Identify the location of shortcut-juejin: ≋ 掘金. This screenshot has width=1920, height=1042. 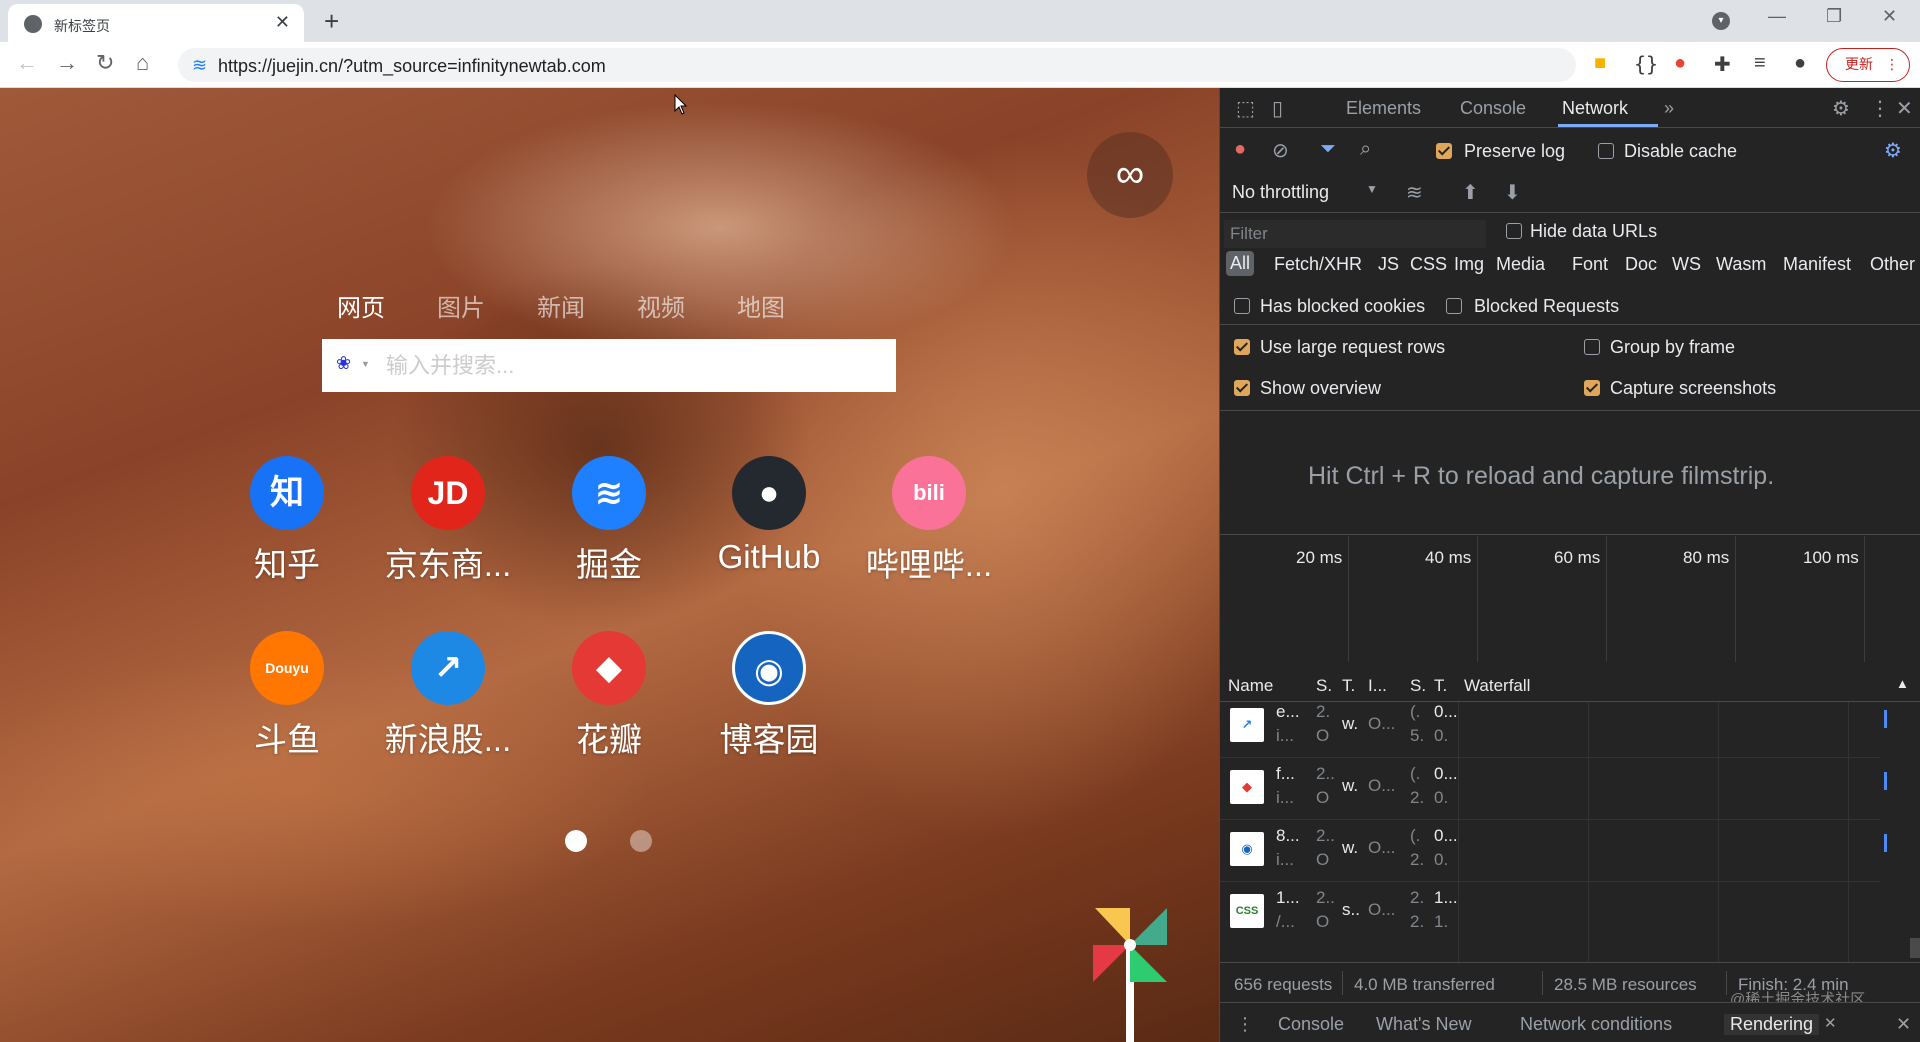
(609, 531).